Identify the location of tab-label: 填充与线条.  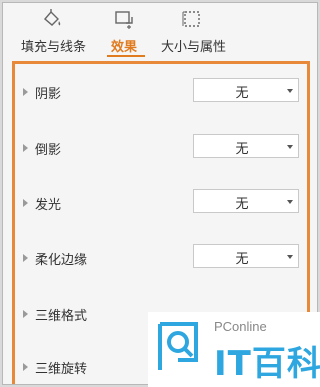
(54, 47).